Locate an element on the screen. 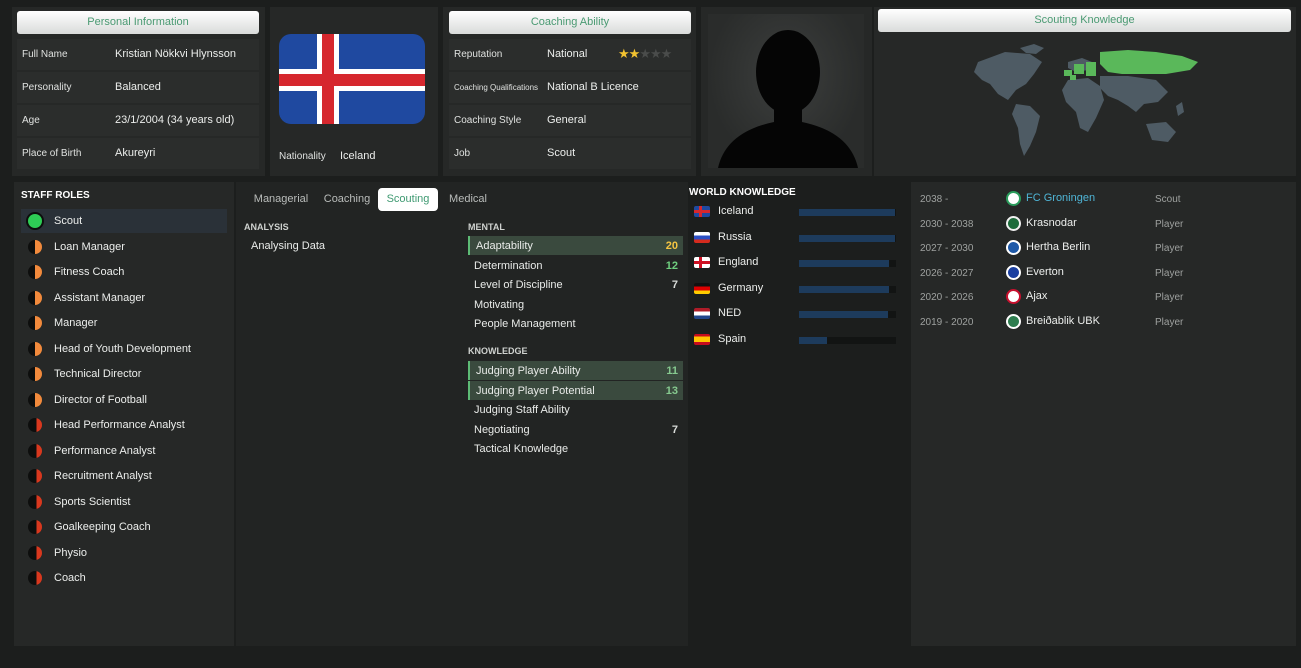  qualifications-label: Coaching Qualifications is located at coordinates (496, 87).